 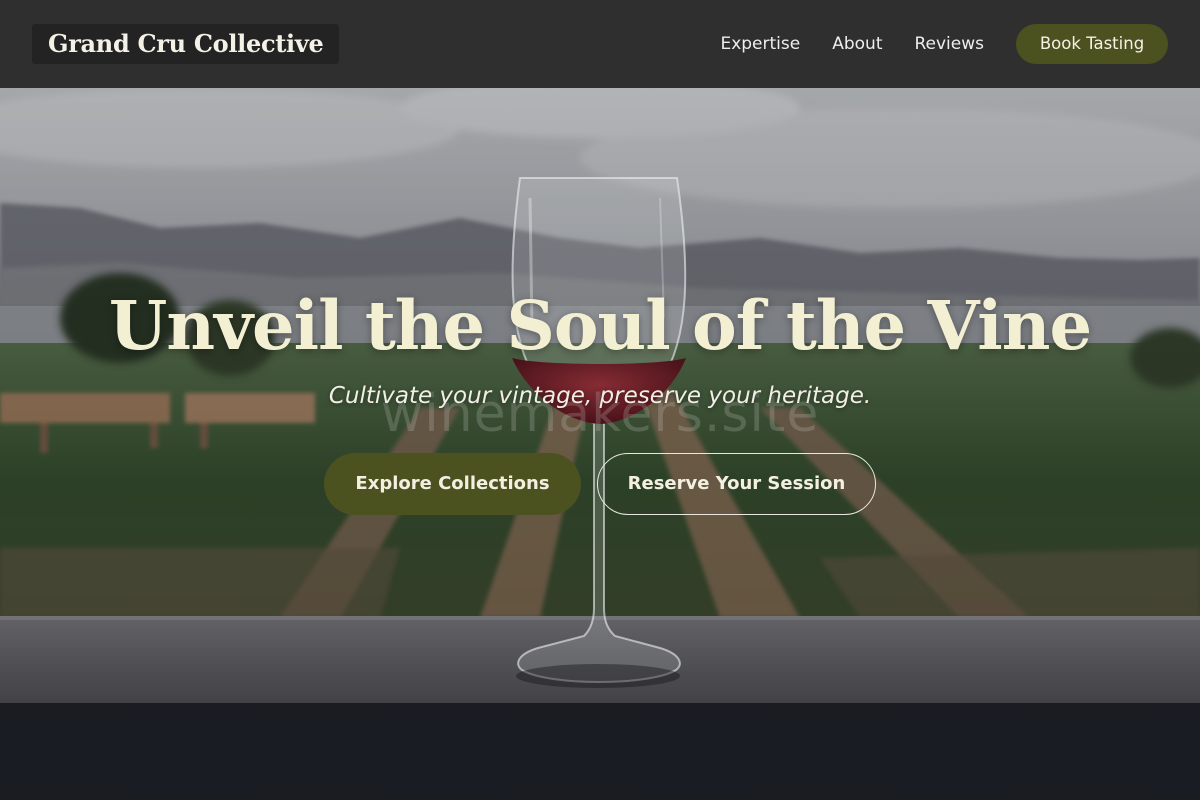 I want to click on nav-links: Expertise About Reviews Book Tasting, so click(x=944, y=44).